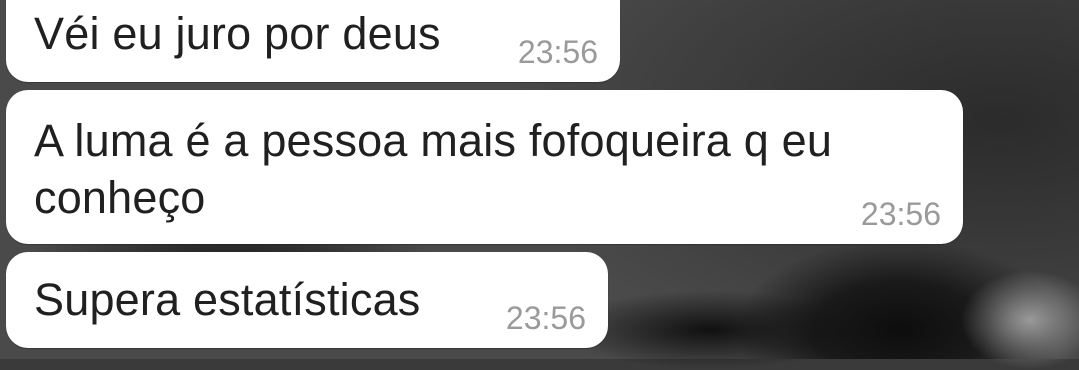 This screenshot has width=1079, height=370. Describe the element at coordinates (237, 33) in the screenshot. I see `message-text: Véi eu juro por deus` at that location.